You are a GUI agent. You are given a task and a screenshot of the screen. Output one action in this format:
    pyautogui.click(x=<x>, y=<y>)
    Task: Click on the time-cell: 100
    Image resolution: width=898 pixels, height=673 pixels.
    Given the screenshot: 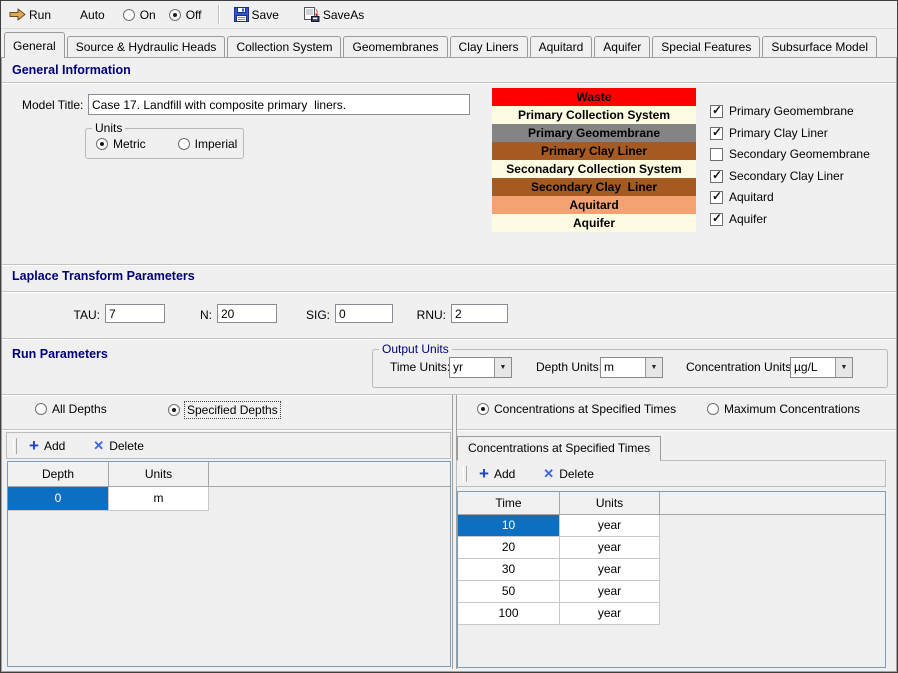 What is the action you would take?
    pyautogui.click(x=509, y=614)
    